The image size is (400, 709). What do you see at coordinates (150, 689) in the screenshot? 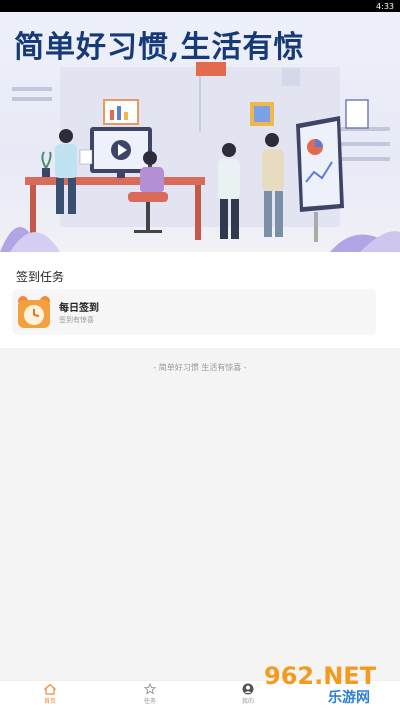
I see `star-icon` at bounding box center [150, 689].